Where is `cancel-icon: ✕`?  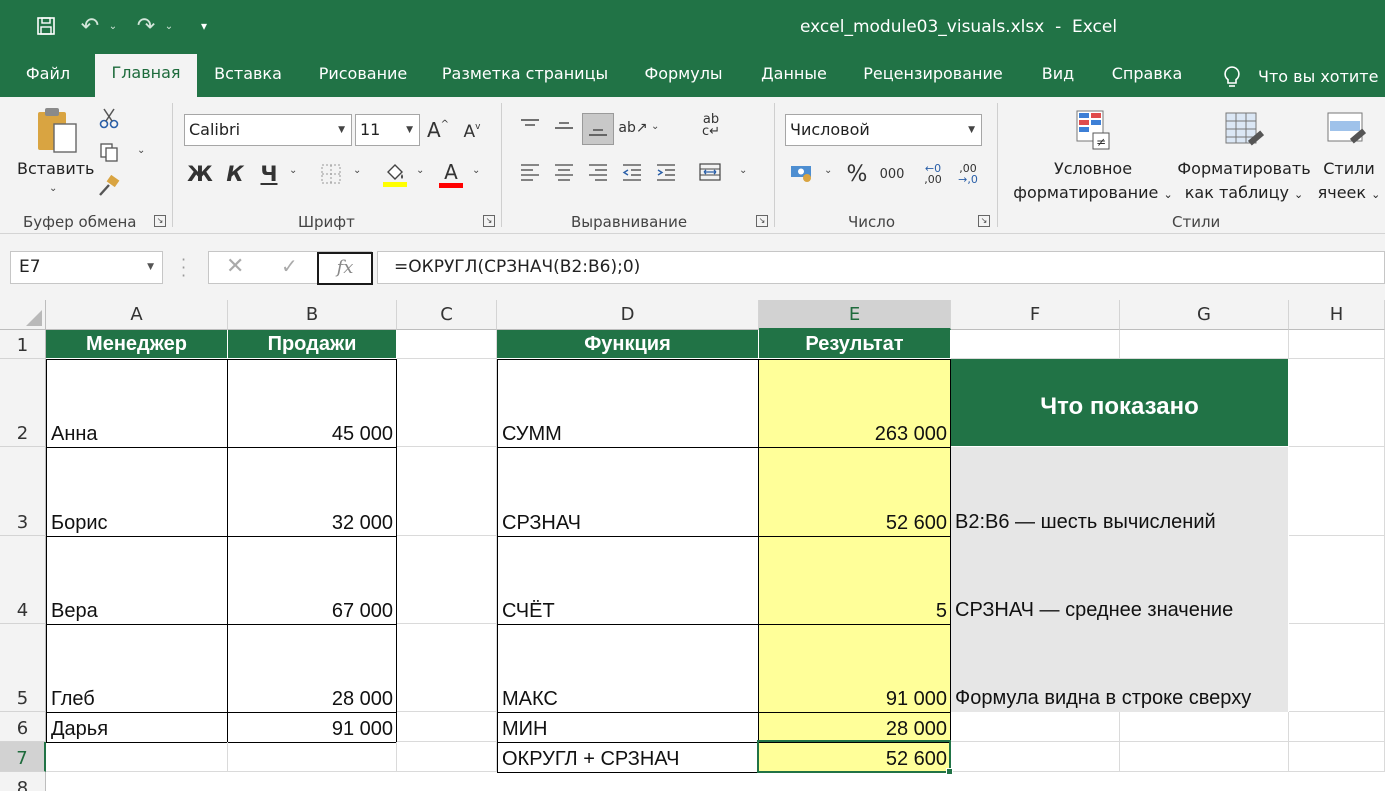
cancel-icon: ✕ is located at coordinates (235, 266).